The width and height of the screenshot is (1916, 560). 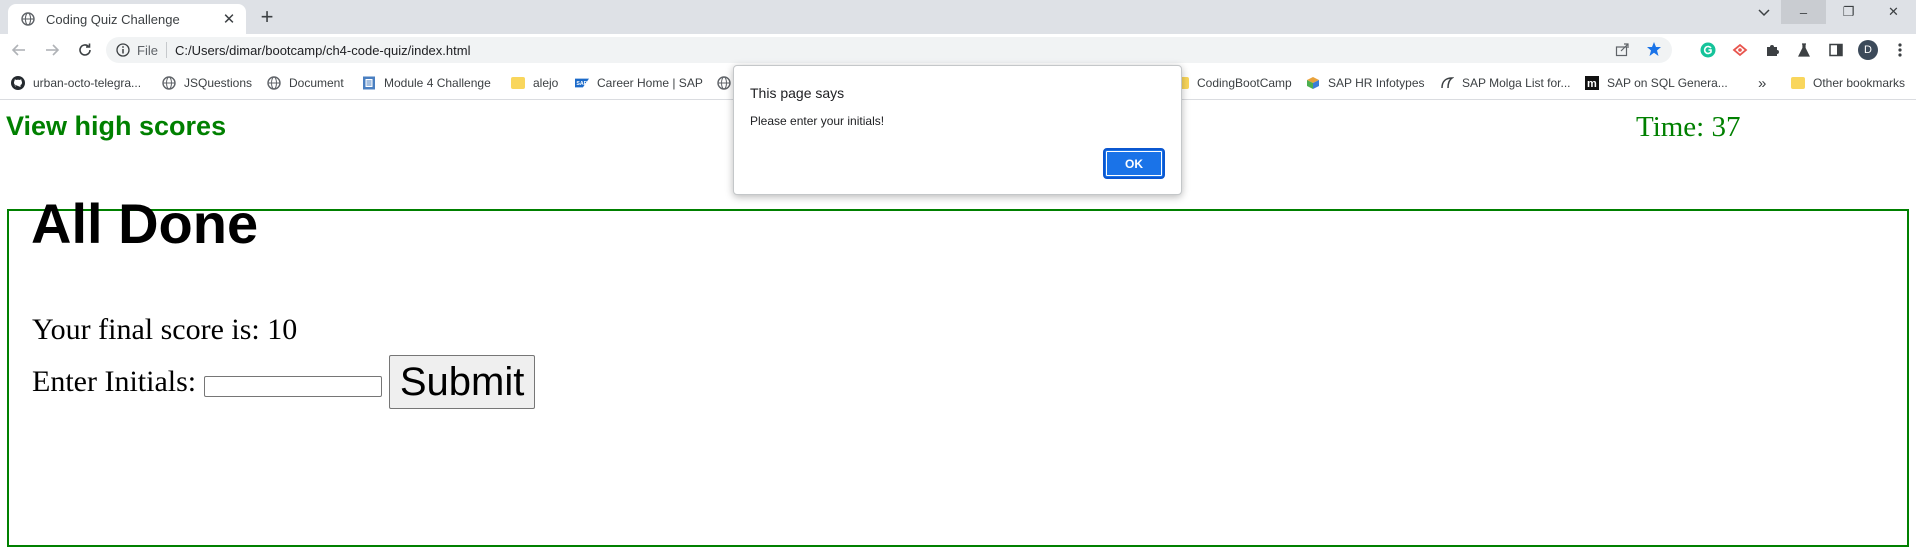 I want to click on bookmark-item: Module 4 Challenge, so click(x=426, y=83).